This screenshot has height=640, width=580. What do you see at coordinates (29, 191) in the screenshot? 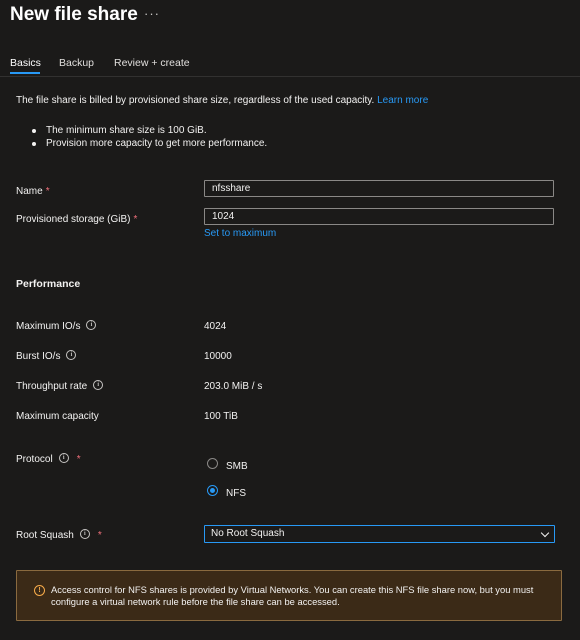
I see `name-label-text: Name` at bounding box center [29, 191].